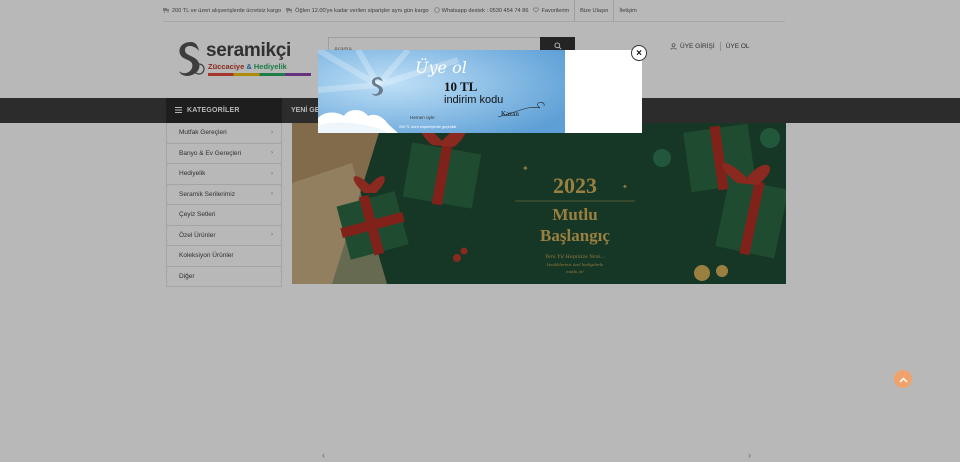 This screenshot has width=960, height=462. Describe the element at coordinates (474, 100) in the screenshot. I see `popup-code-text: indirim kodu` at that location.